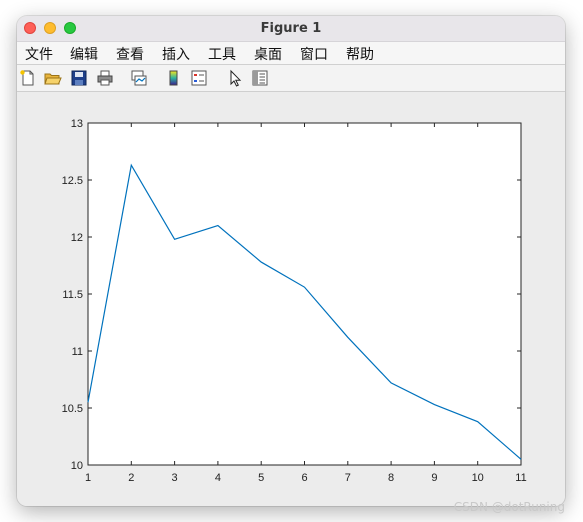  What do you see at coordinates (77, 238) in the screenshot?
I see `y-tick-label: 12` at bounding box center [77, 238].